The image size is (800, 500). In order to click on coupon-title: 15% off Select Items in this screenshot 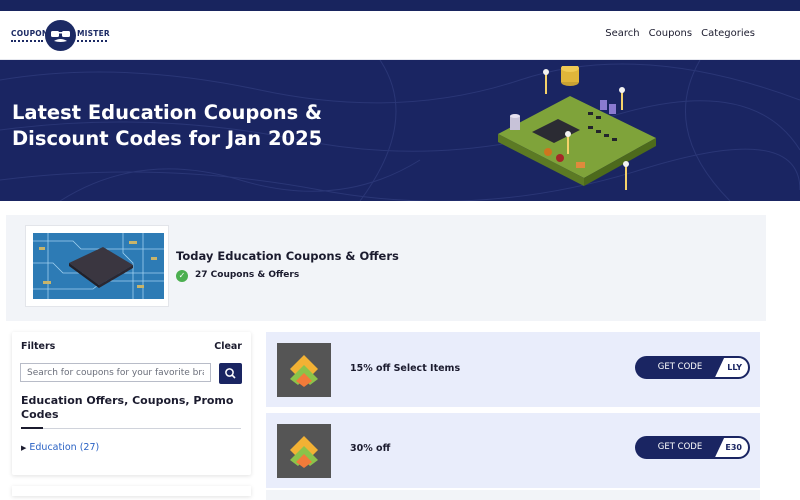, I will do `click(405, 368)`.